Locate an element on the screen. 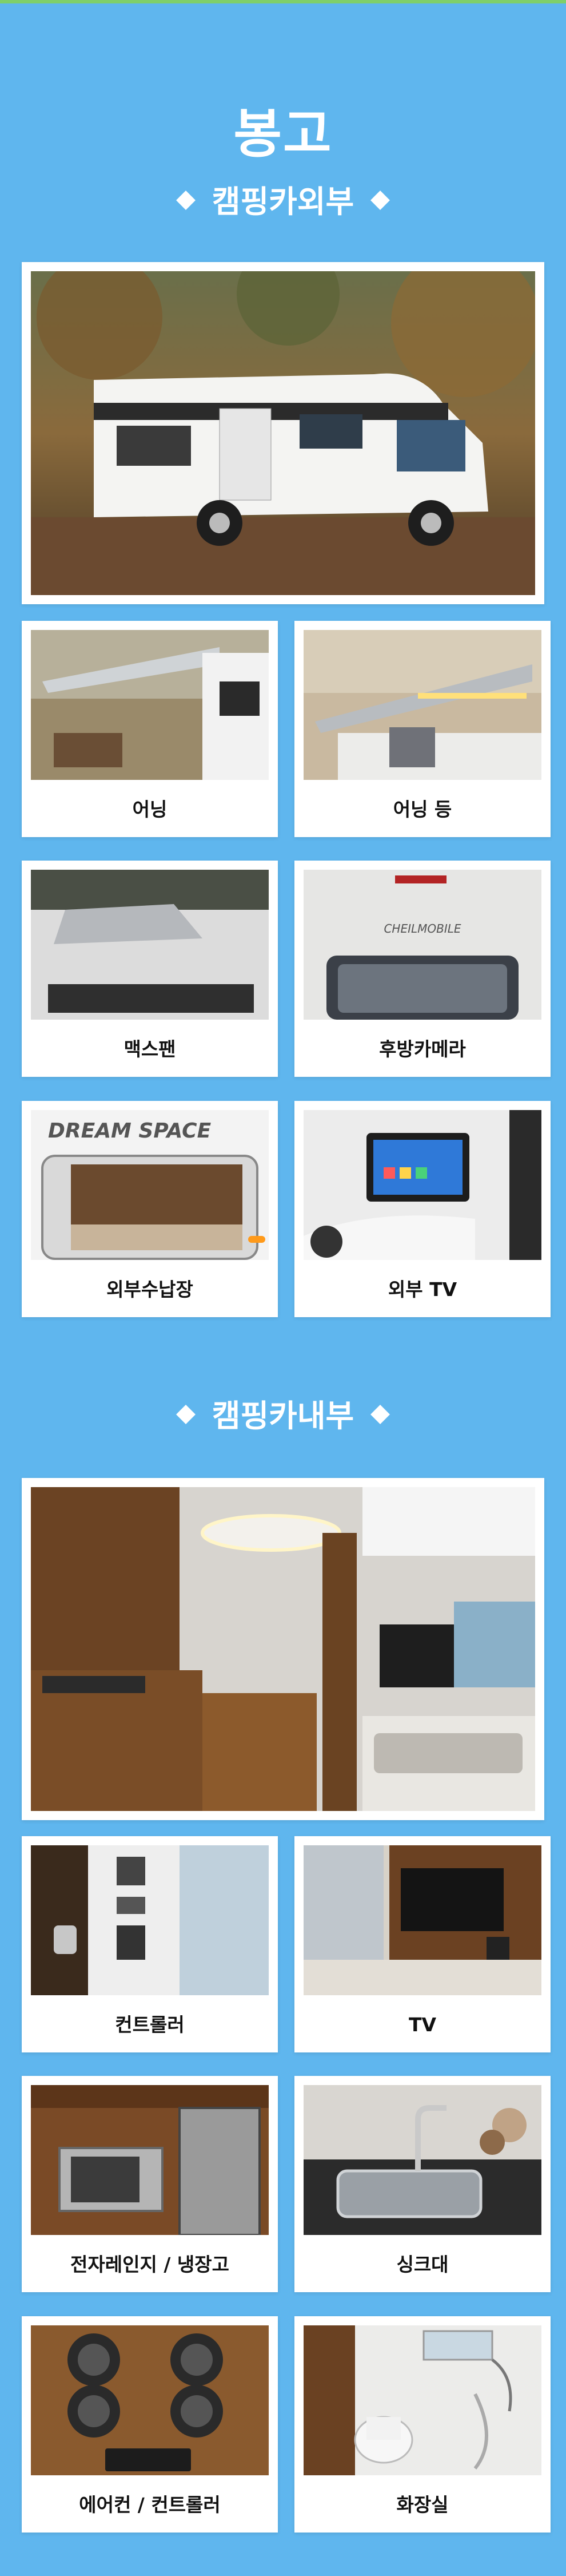 The height and width of the screenshot is (2576, 566). gallery-card-controller: 컨트롤러 is located at coordinates (150, 1944).